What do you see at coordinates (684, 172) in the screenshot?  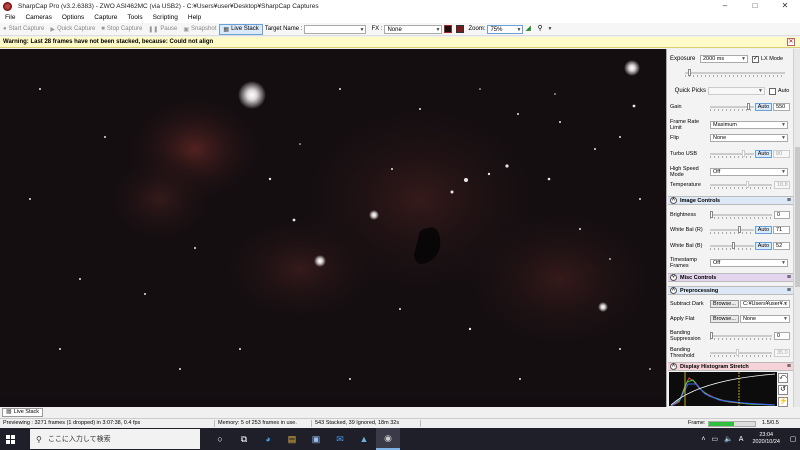 I see `high-speed-label: High Speed Mode` at bounding box center [684, 172].